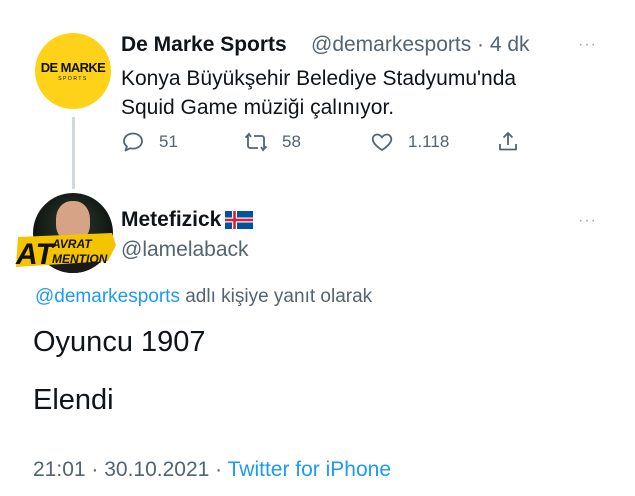  I want to click on reply-button: 51, so click(149, 142).